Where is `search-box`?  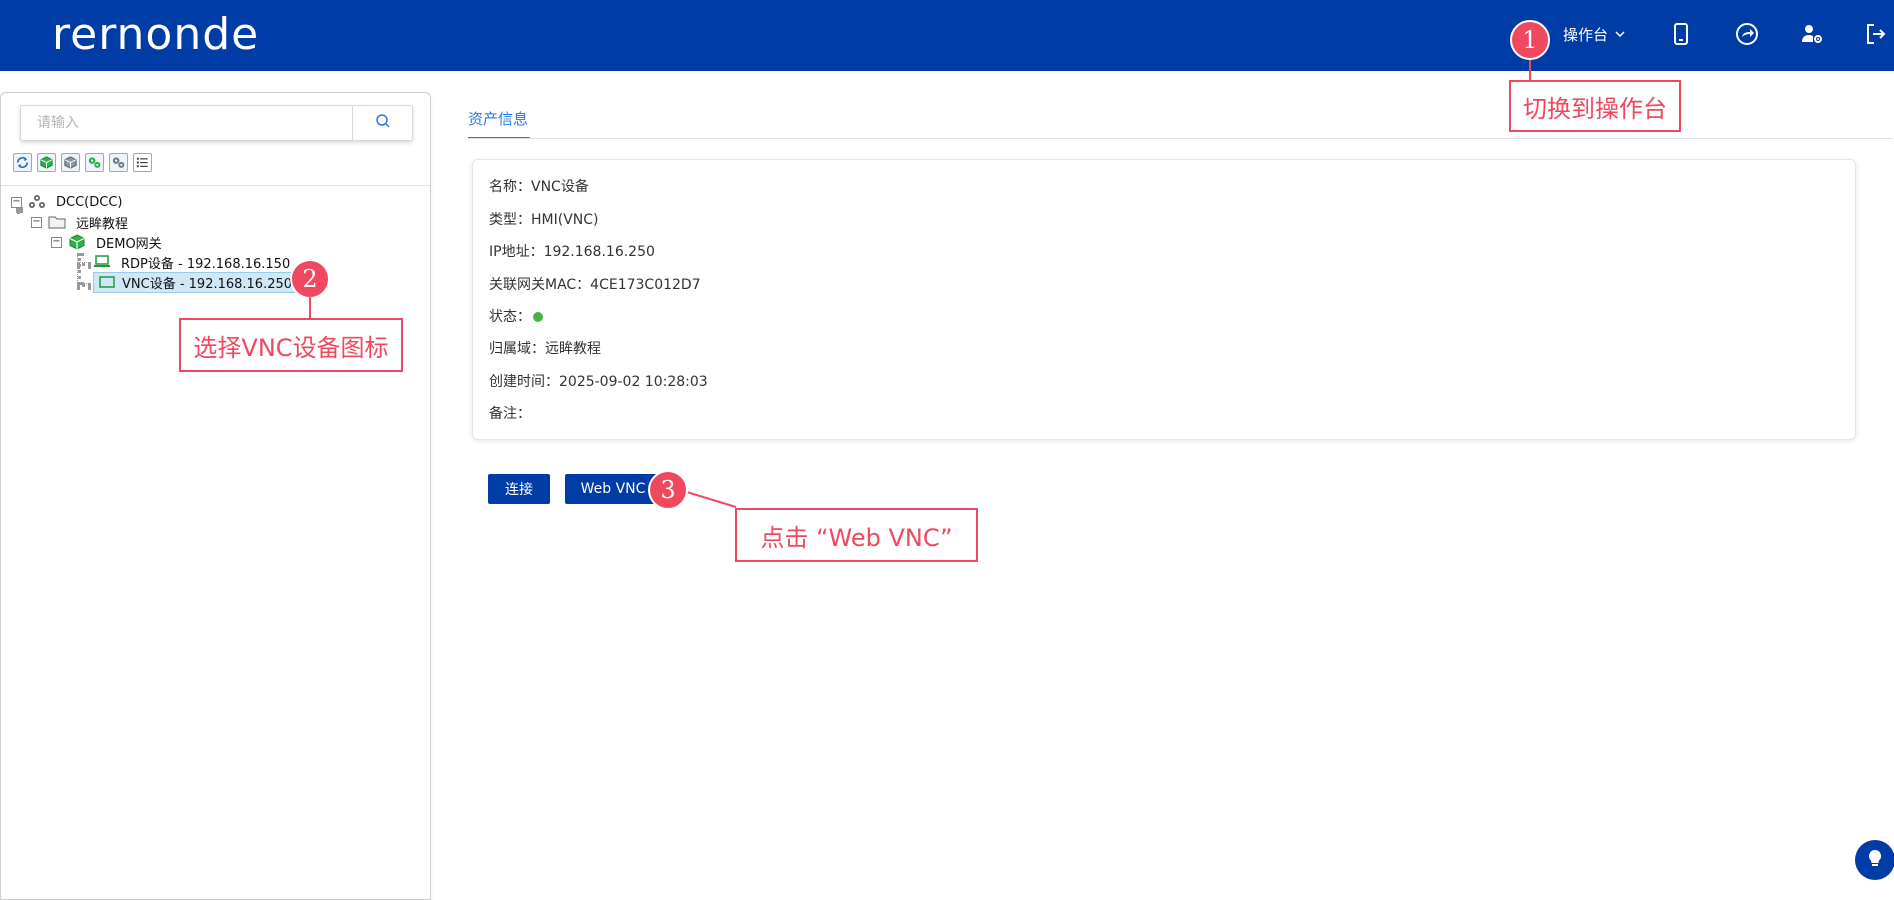 search-box is located at coordinates (216, 123).